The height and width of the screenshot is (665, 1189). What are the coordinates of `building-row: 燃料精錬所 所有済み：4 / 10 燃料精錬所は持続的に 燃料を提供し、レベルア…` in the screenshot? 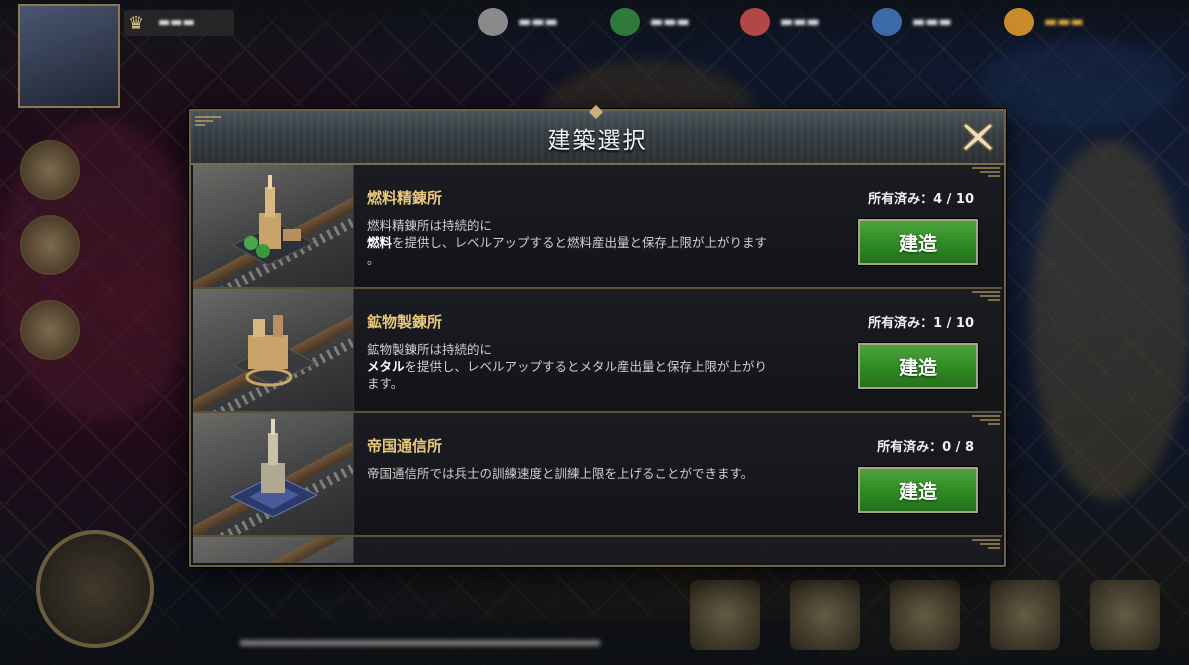 It's located at (597, 227).